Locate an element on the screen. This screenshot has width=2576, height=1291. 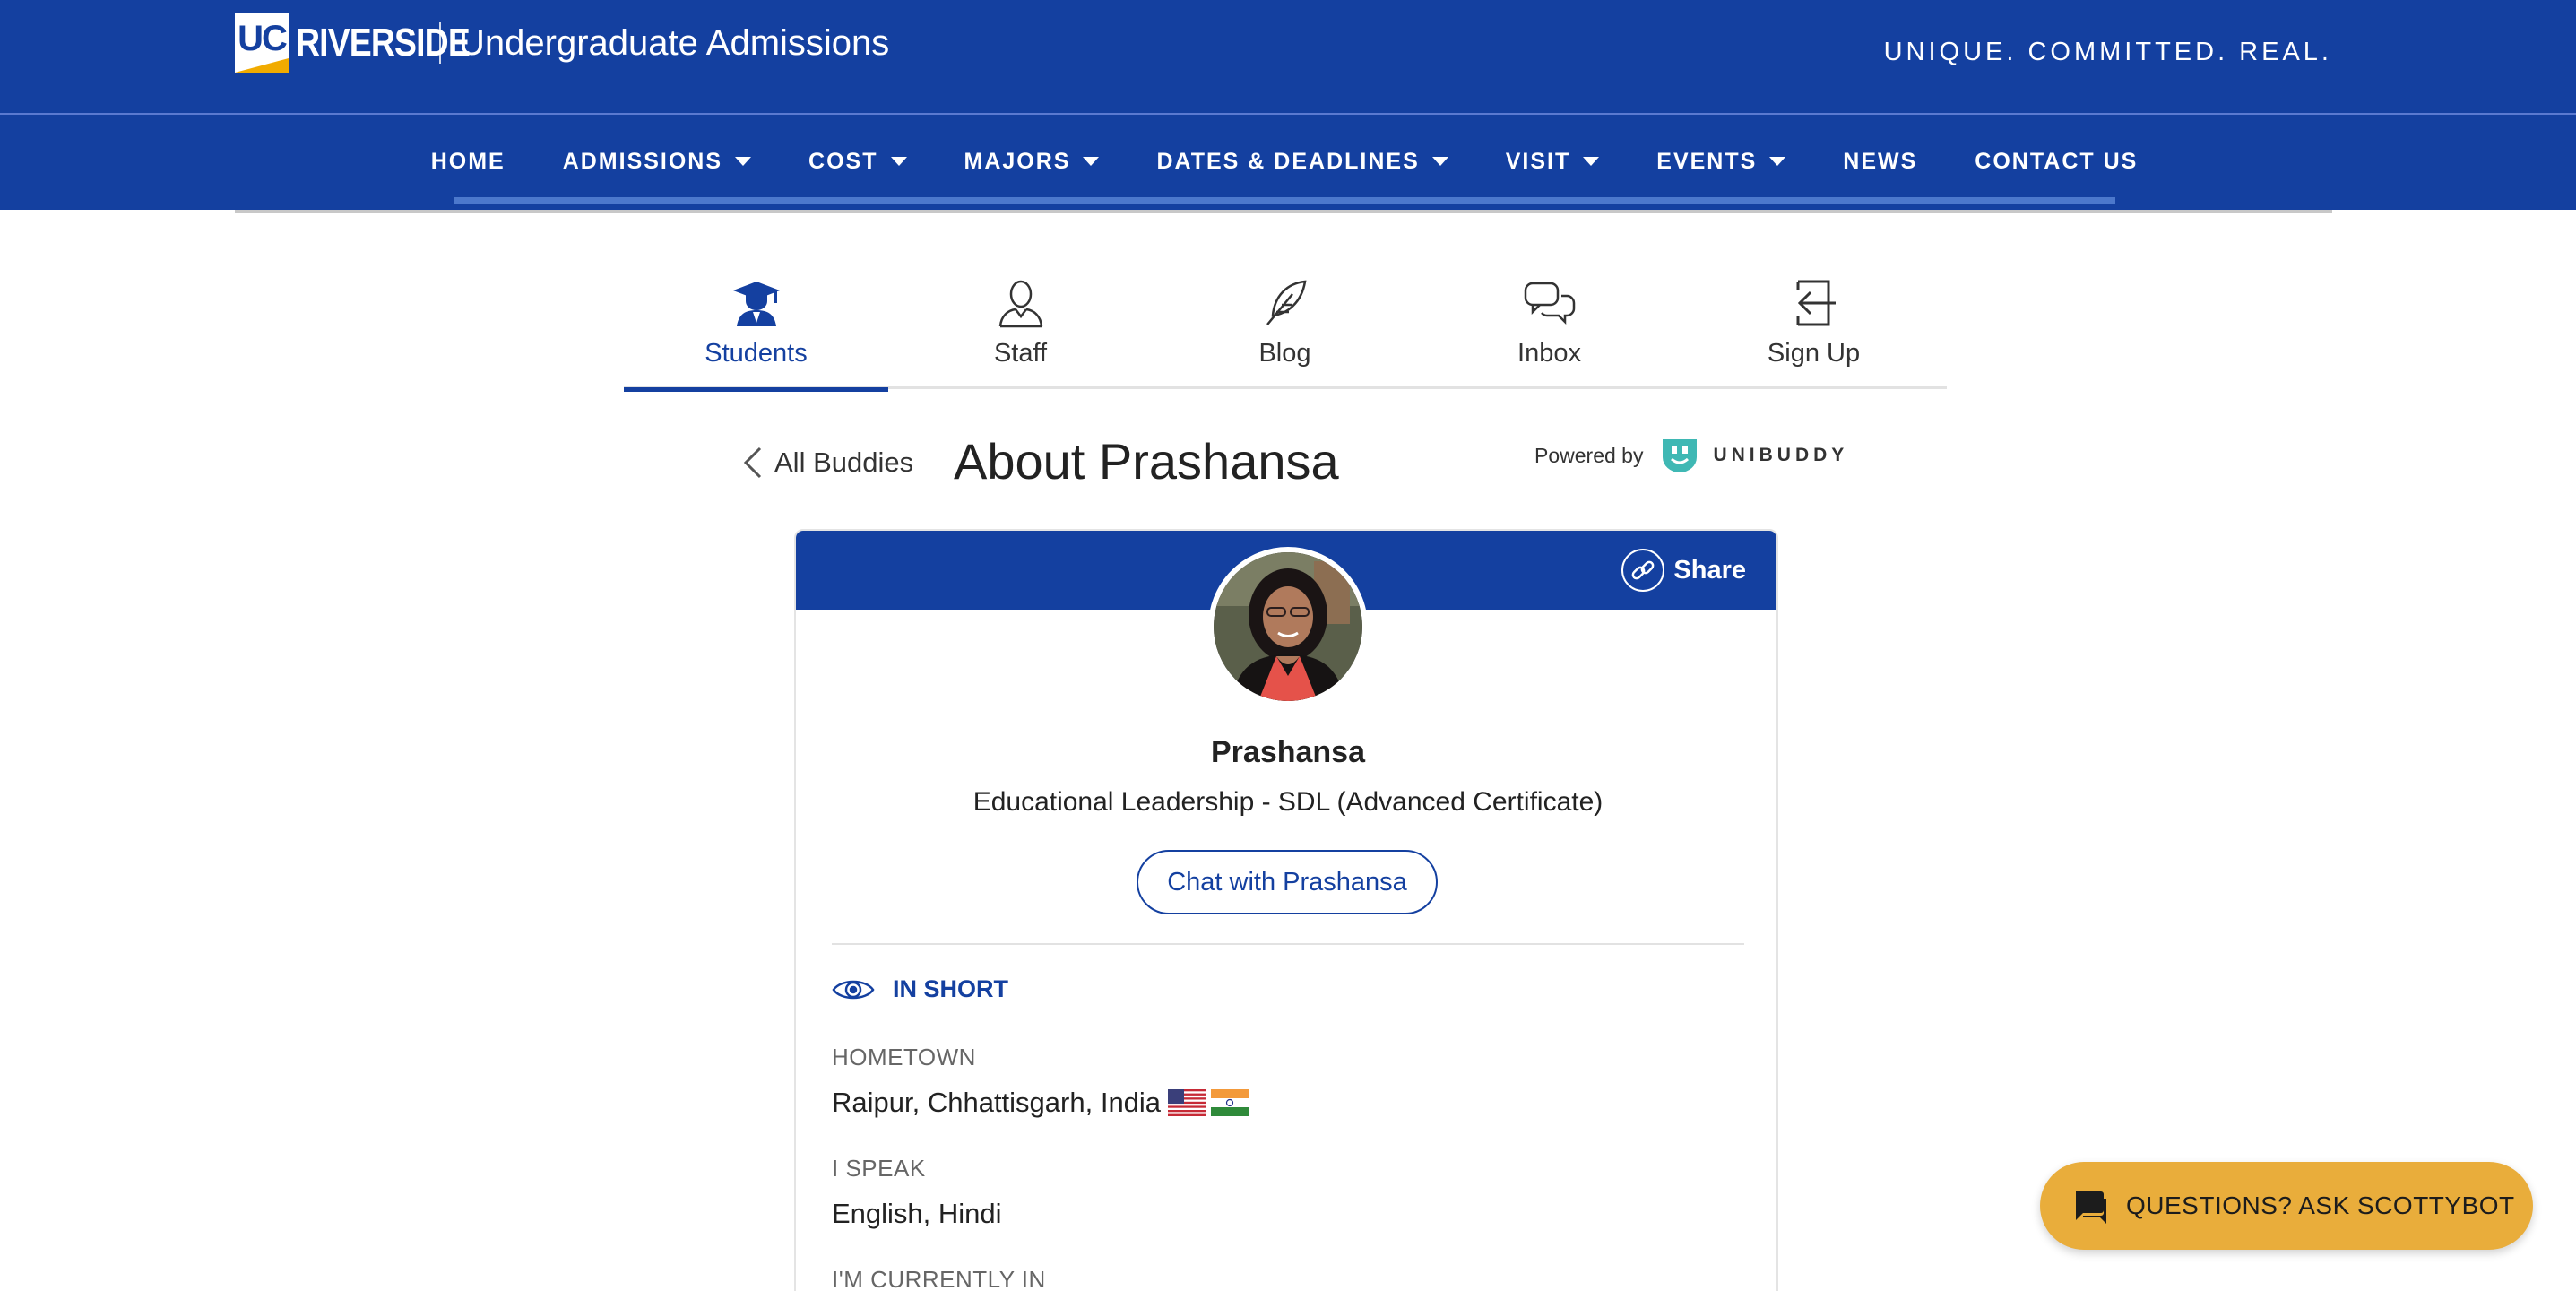
chatbot-label: QUESTIONS? ASK SCOTTYBOT is located at coordinates (2320, 1205).